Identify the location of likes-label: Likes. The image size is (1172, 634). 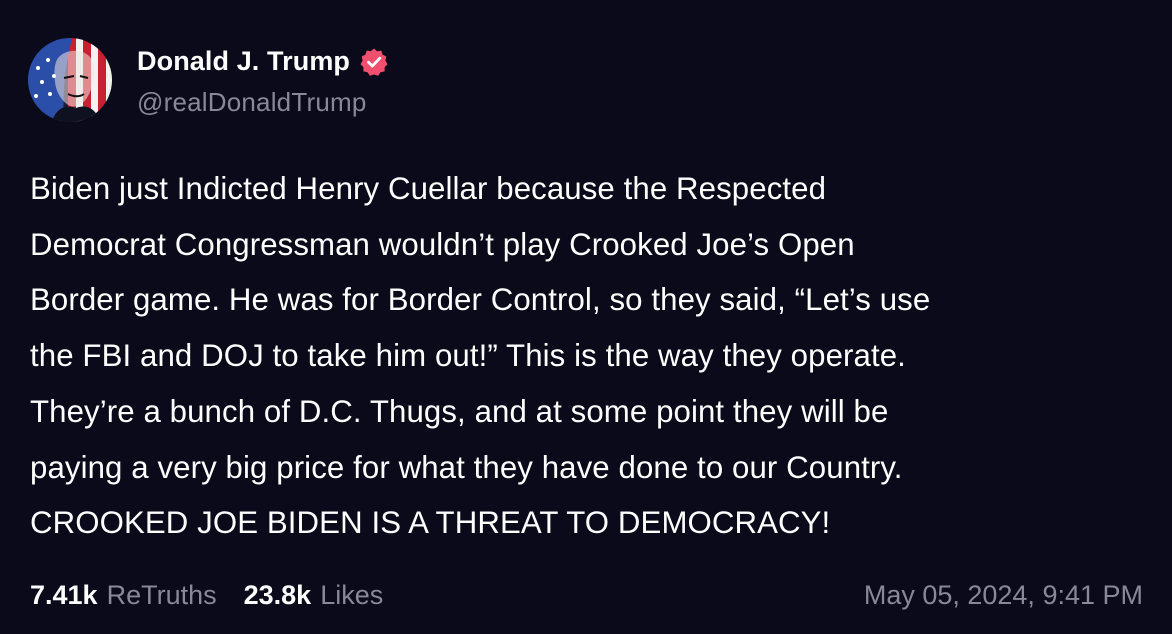
(352, 594).